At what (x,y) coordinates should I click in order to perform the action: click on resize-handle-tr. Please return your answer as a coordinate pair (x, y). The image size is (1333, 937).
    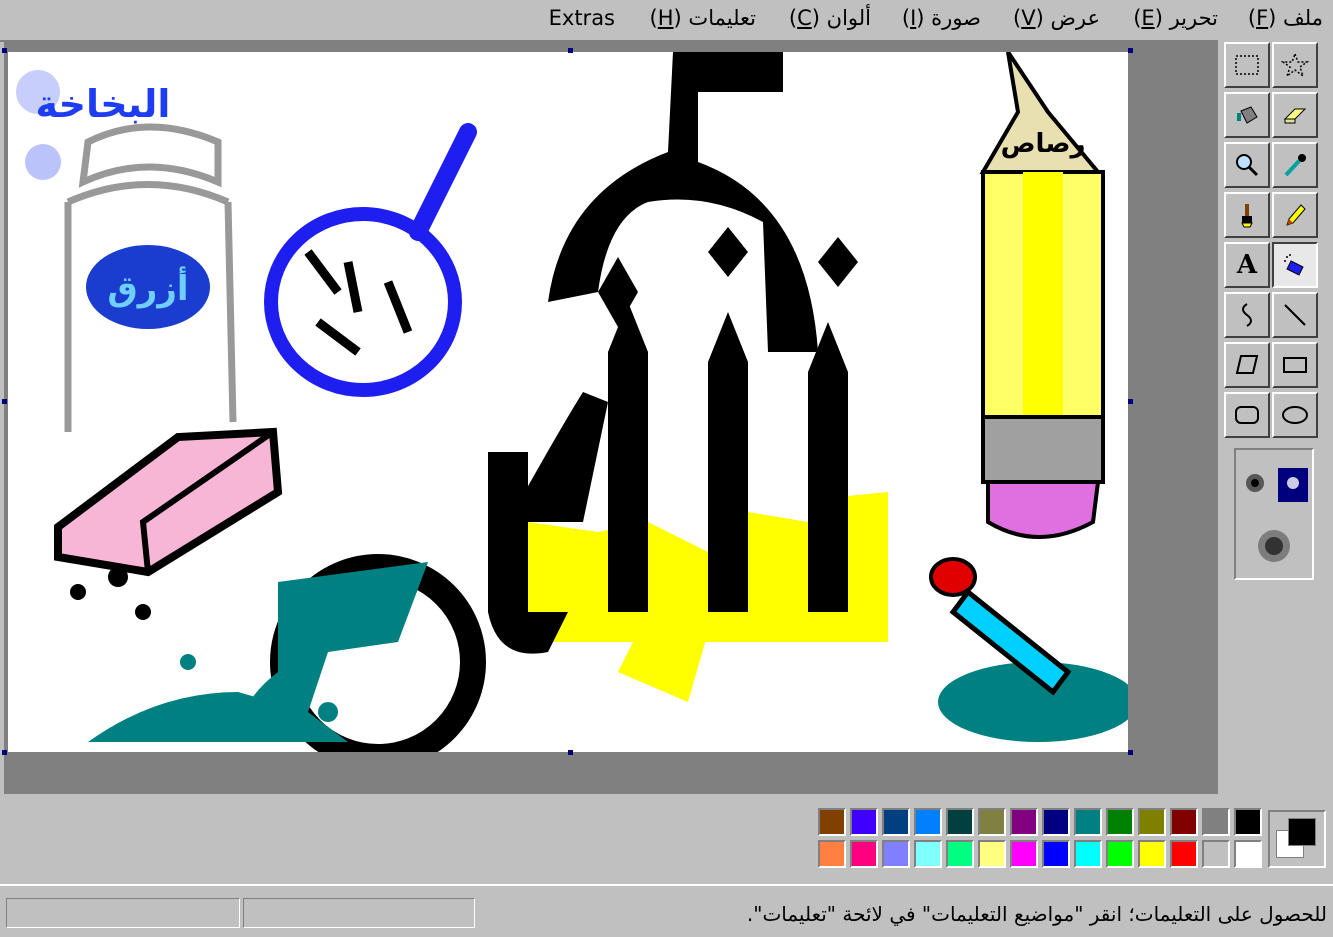
    Looking at the image, I should click on (1130, 50).